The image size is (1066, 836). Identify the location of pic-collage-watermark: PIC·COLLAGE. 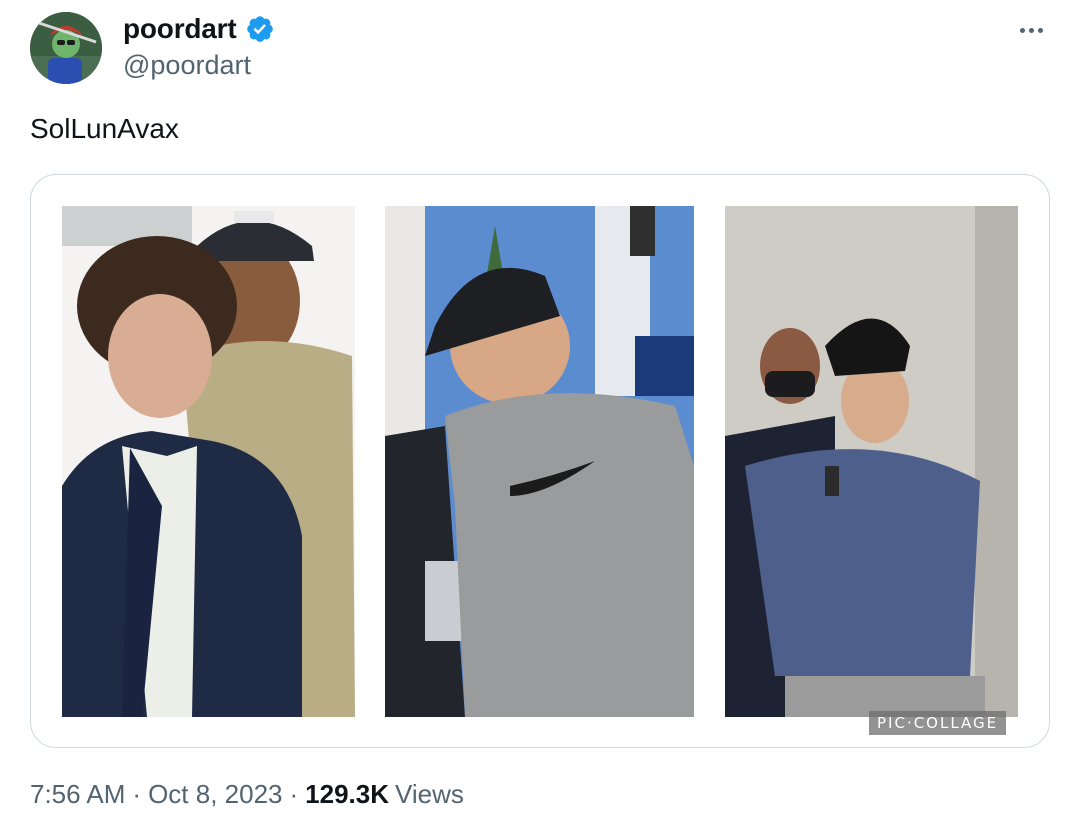
(938, 723).